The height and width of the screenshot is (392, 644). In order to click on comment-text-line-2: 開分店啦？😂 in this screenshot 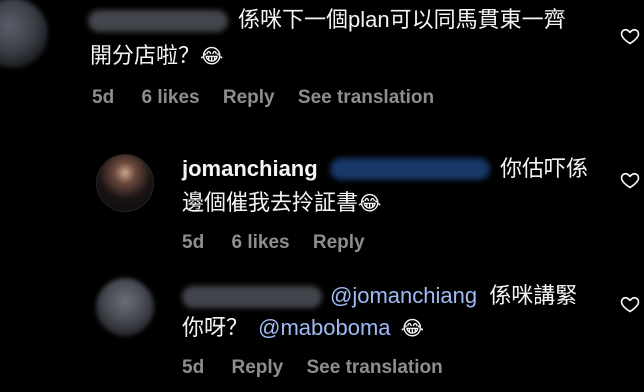, I will do `click(156, 56)`.